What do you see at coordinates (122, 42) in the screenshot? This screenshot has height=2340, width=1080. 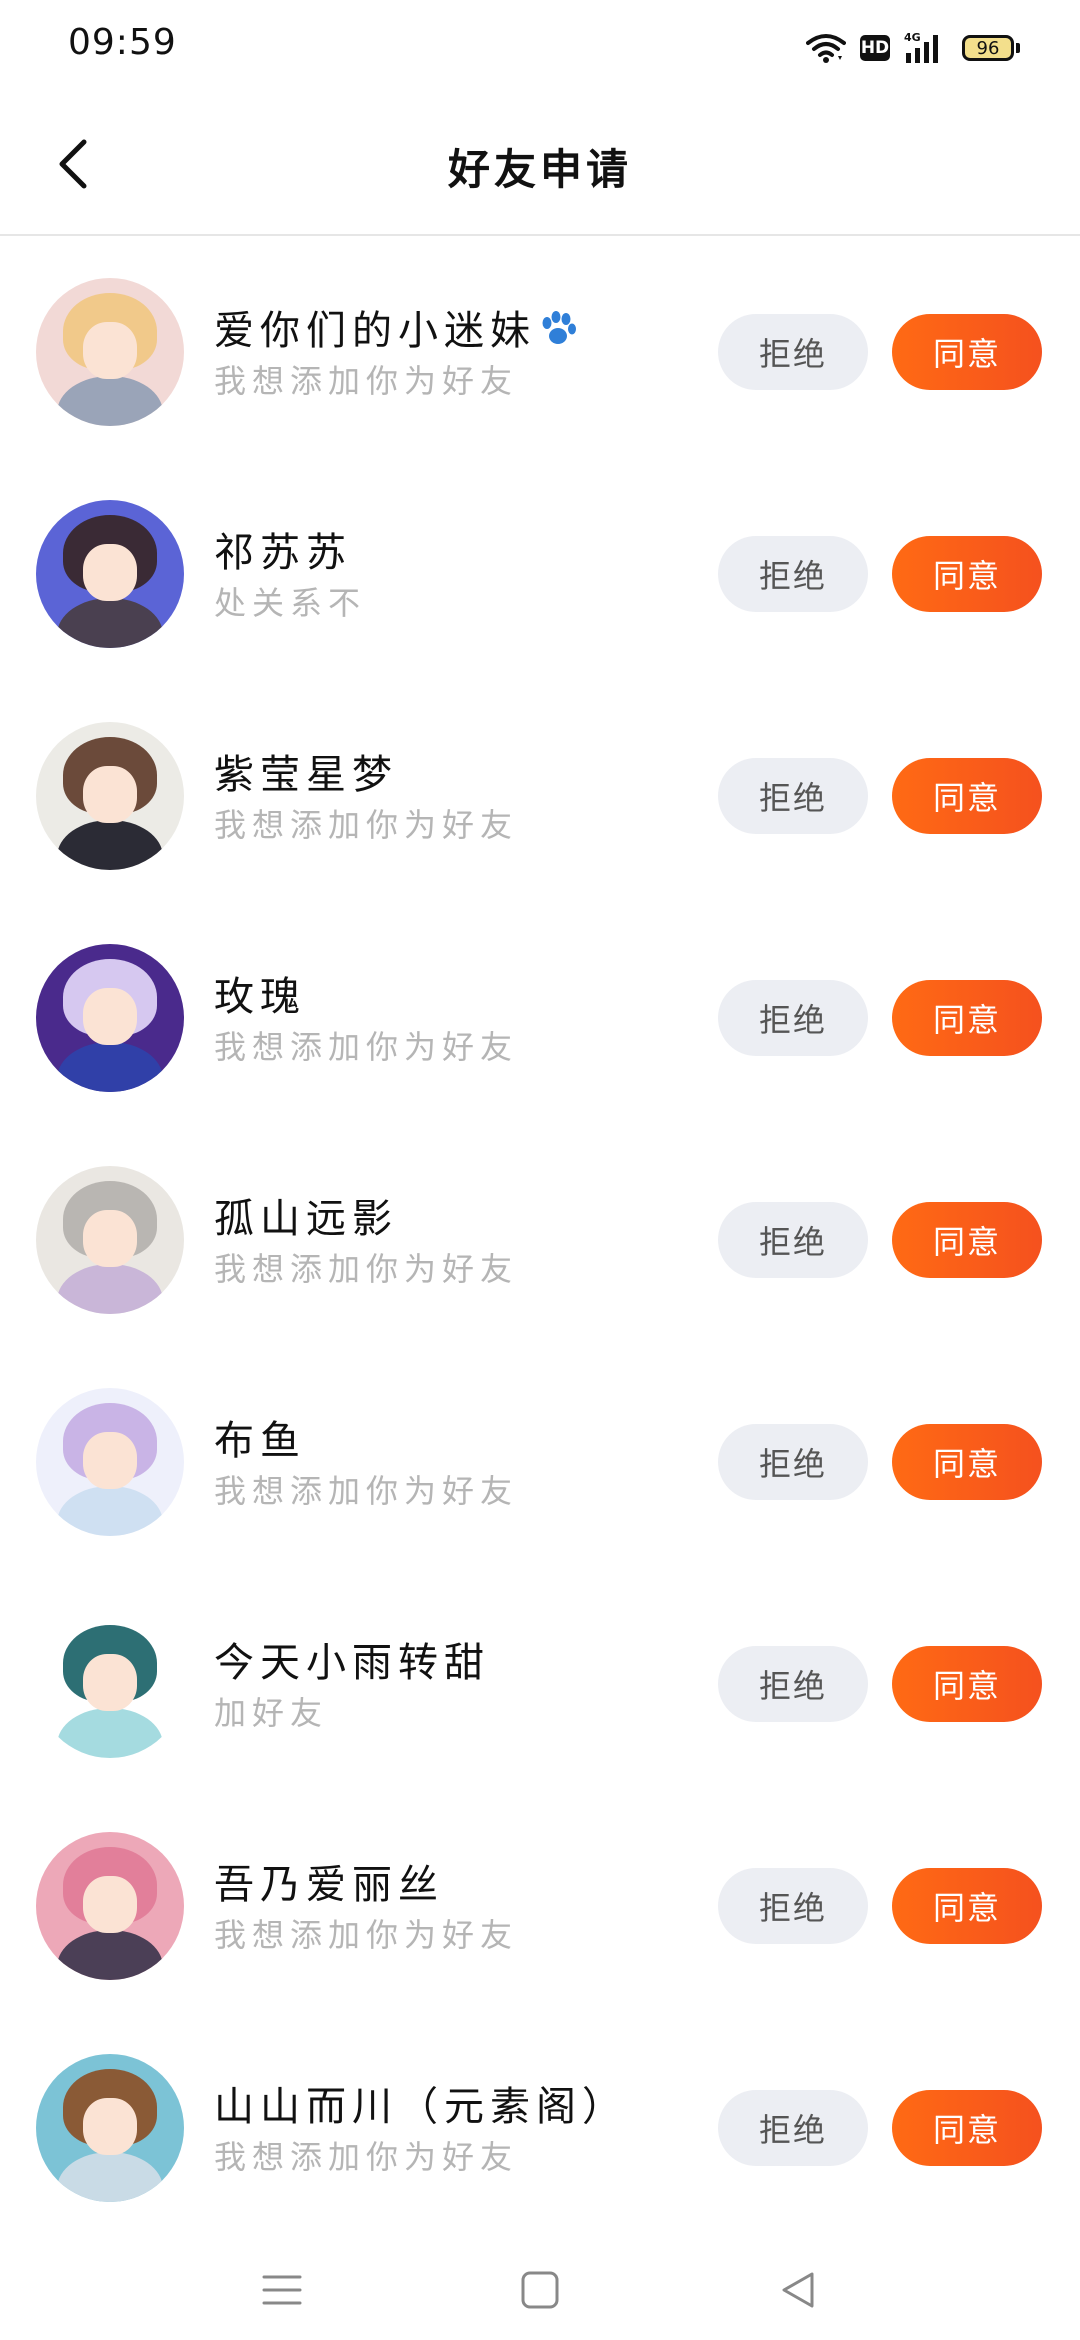 I see `status-time: 09:59` at bounding box center [122, 42].